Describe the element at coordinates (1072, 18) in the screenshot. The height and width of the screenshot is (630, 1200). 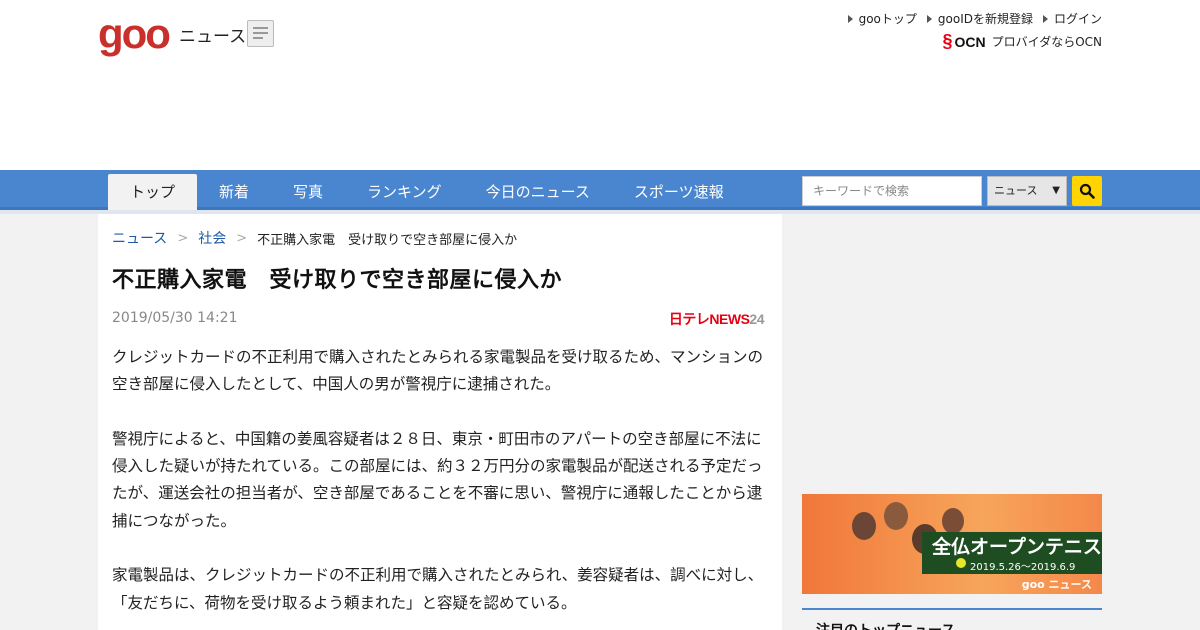
I see `login-link: ログイン` at that location.